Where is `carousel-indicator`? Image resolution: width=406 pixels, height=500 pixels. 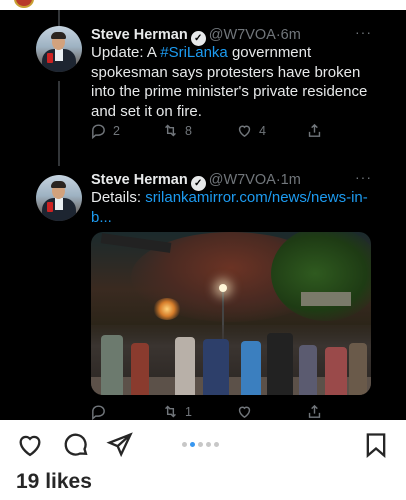 carousel-indicator is located at coordinates (202, 444).